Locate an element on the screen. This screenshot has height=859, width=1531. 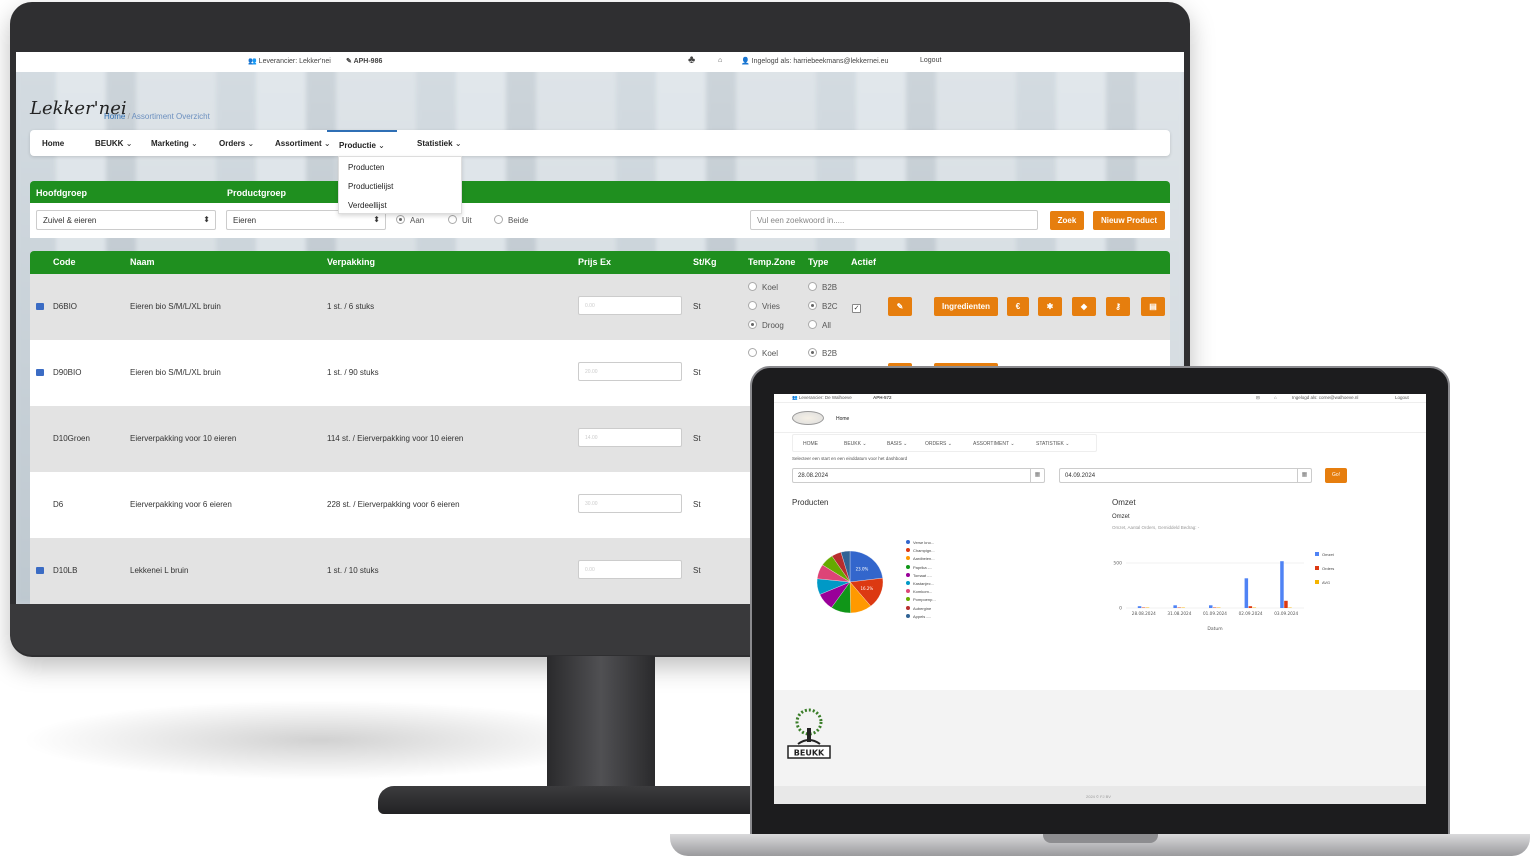
dropdown-productielijst: Productielijst is located at coordinates (370, 186).